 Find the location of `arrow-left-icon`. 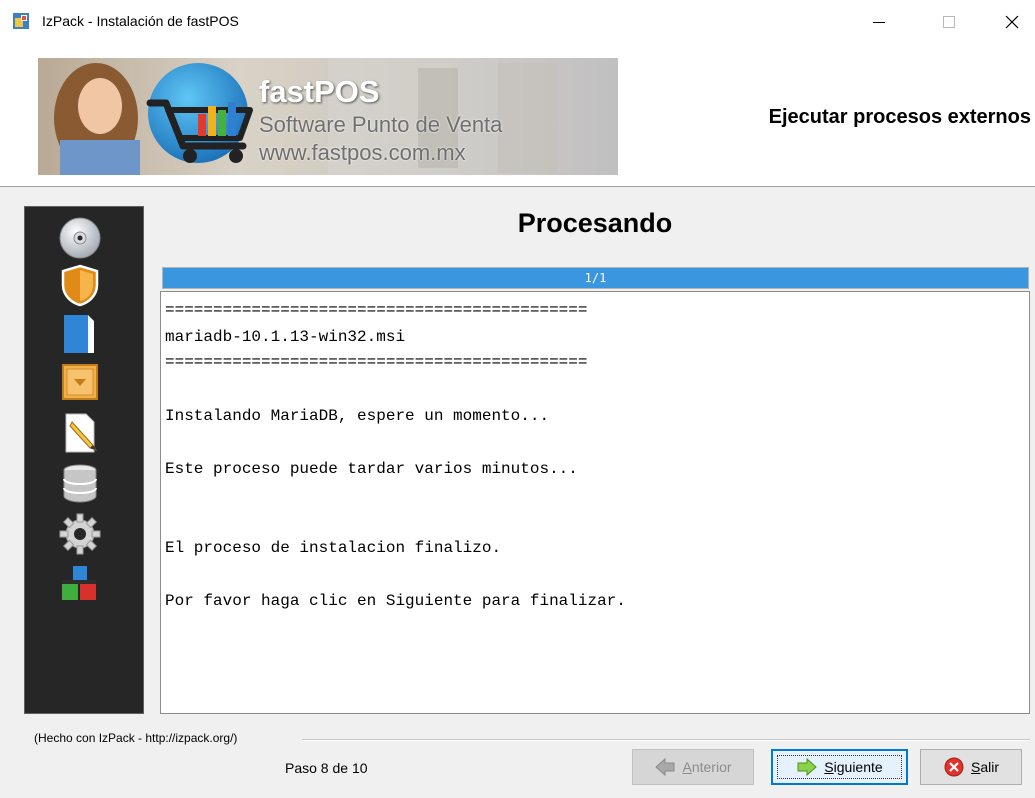

arrow-left-icon is located at coordinates (665, 767).